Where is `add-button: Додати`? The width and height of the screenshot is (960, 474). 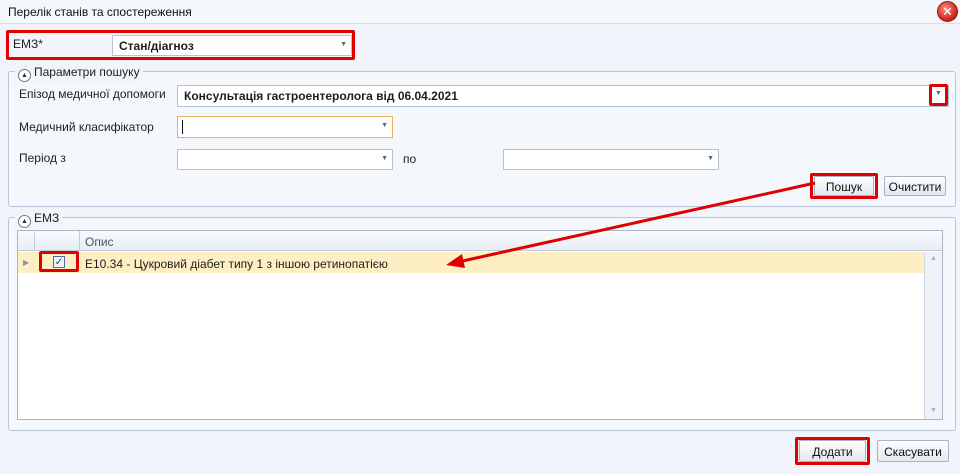 add-button: Додати is located at coordinates (832, 451).